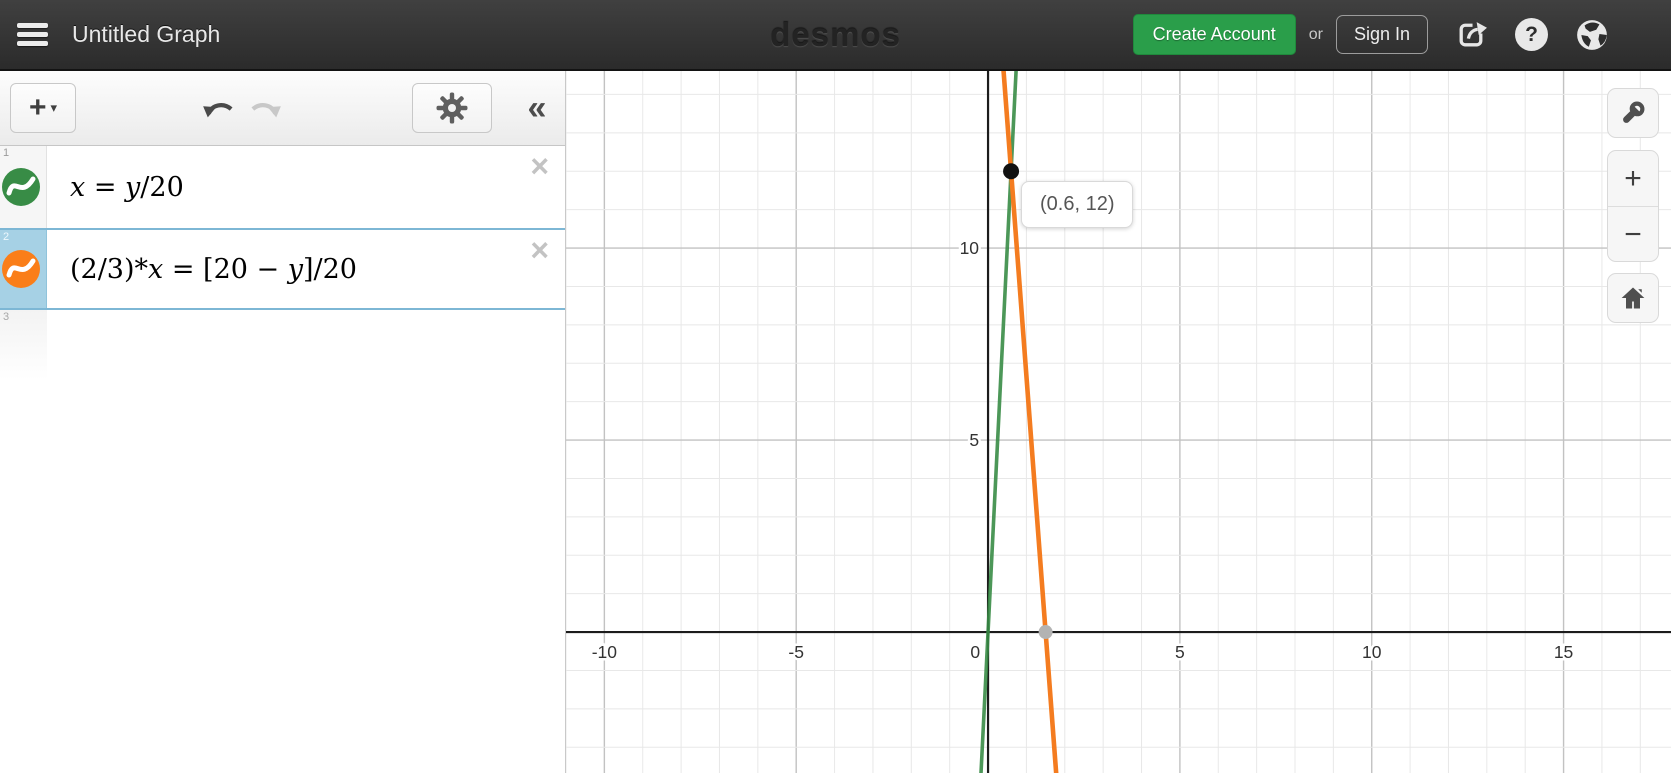  Describe the element at coordinates (146, 34) in the screenshot. I see `graph-title: Untitled Graph` at that location.